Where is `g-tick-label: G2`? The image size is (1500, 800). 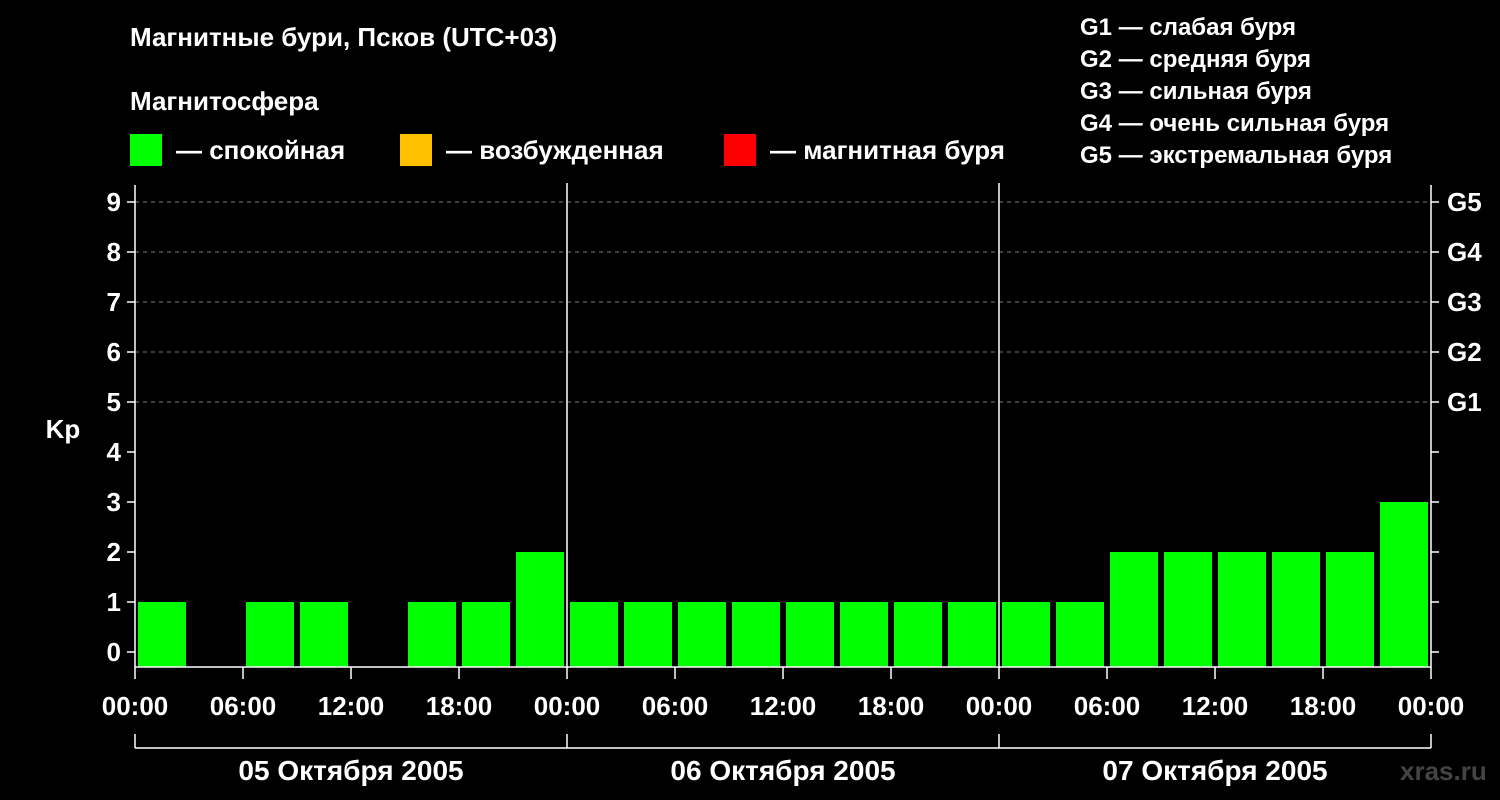 g-tick-label: G2 is located at coordinates (1464, 352).